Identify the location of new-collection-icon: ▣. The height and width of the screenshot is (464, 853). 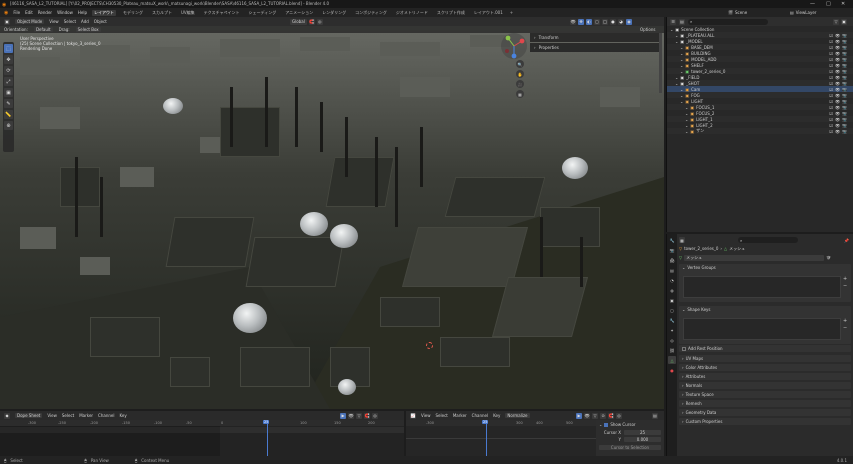
(844, 21).